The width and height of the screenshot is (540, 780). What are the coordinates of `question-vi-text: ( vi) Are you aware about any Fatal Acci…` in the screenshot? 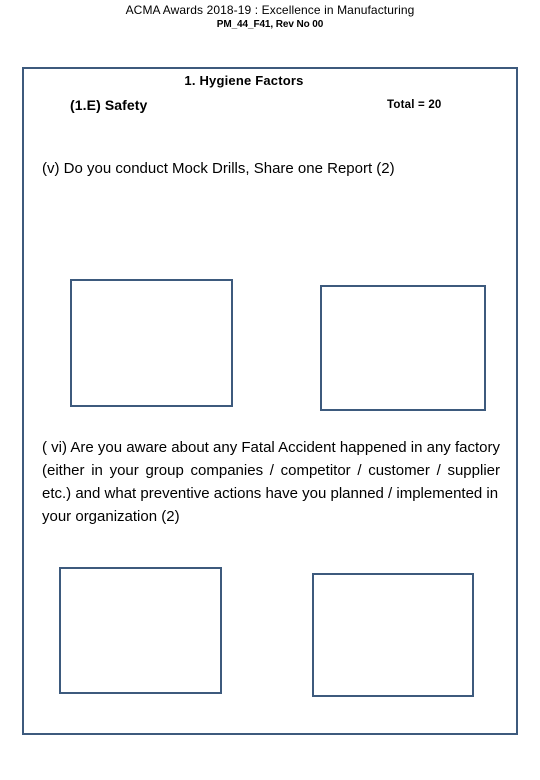 It's located at (271, 470).